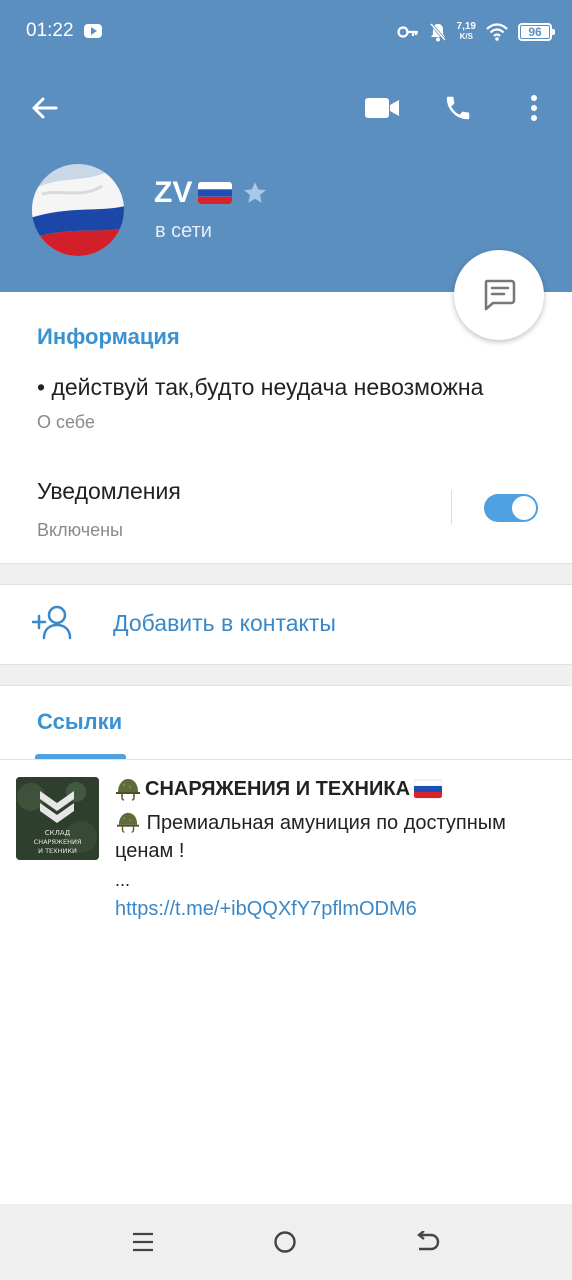  I want to click on home-button, so click(285, 1242).